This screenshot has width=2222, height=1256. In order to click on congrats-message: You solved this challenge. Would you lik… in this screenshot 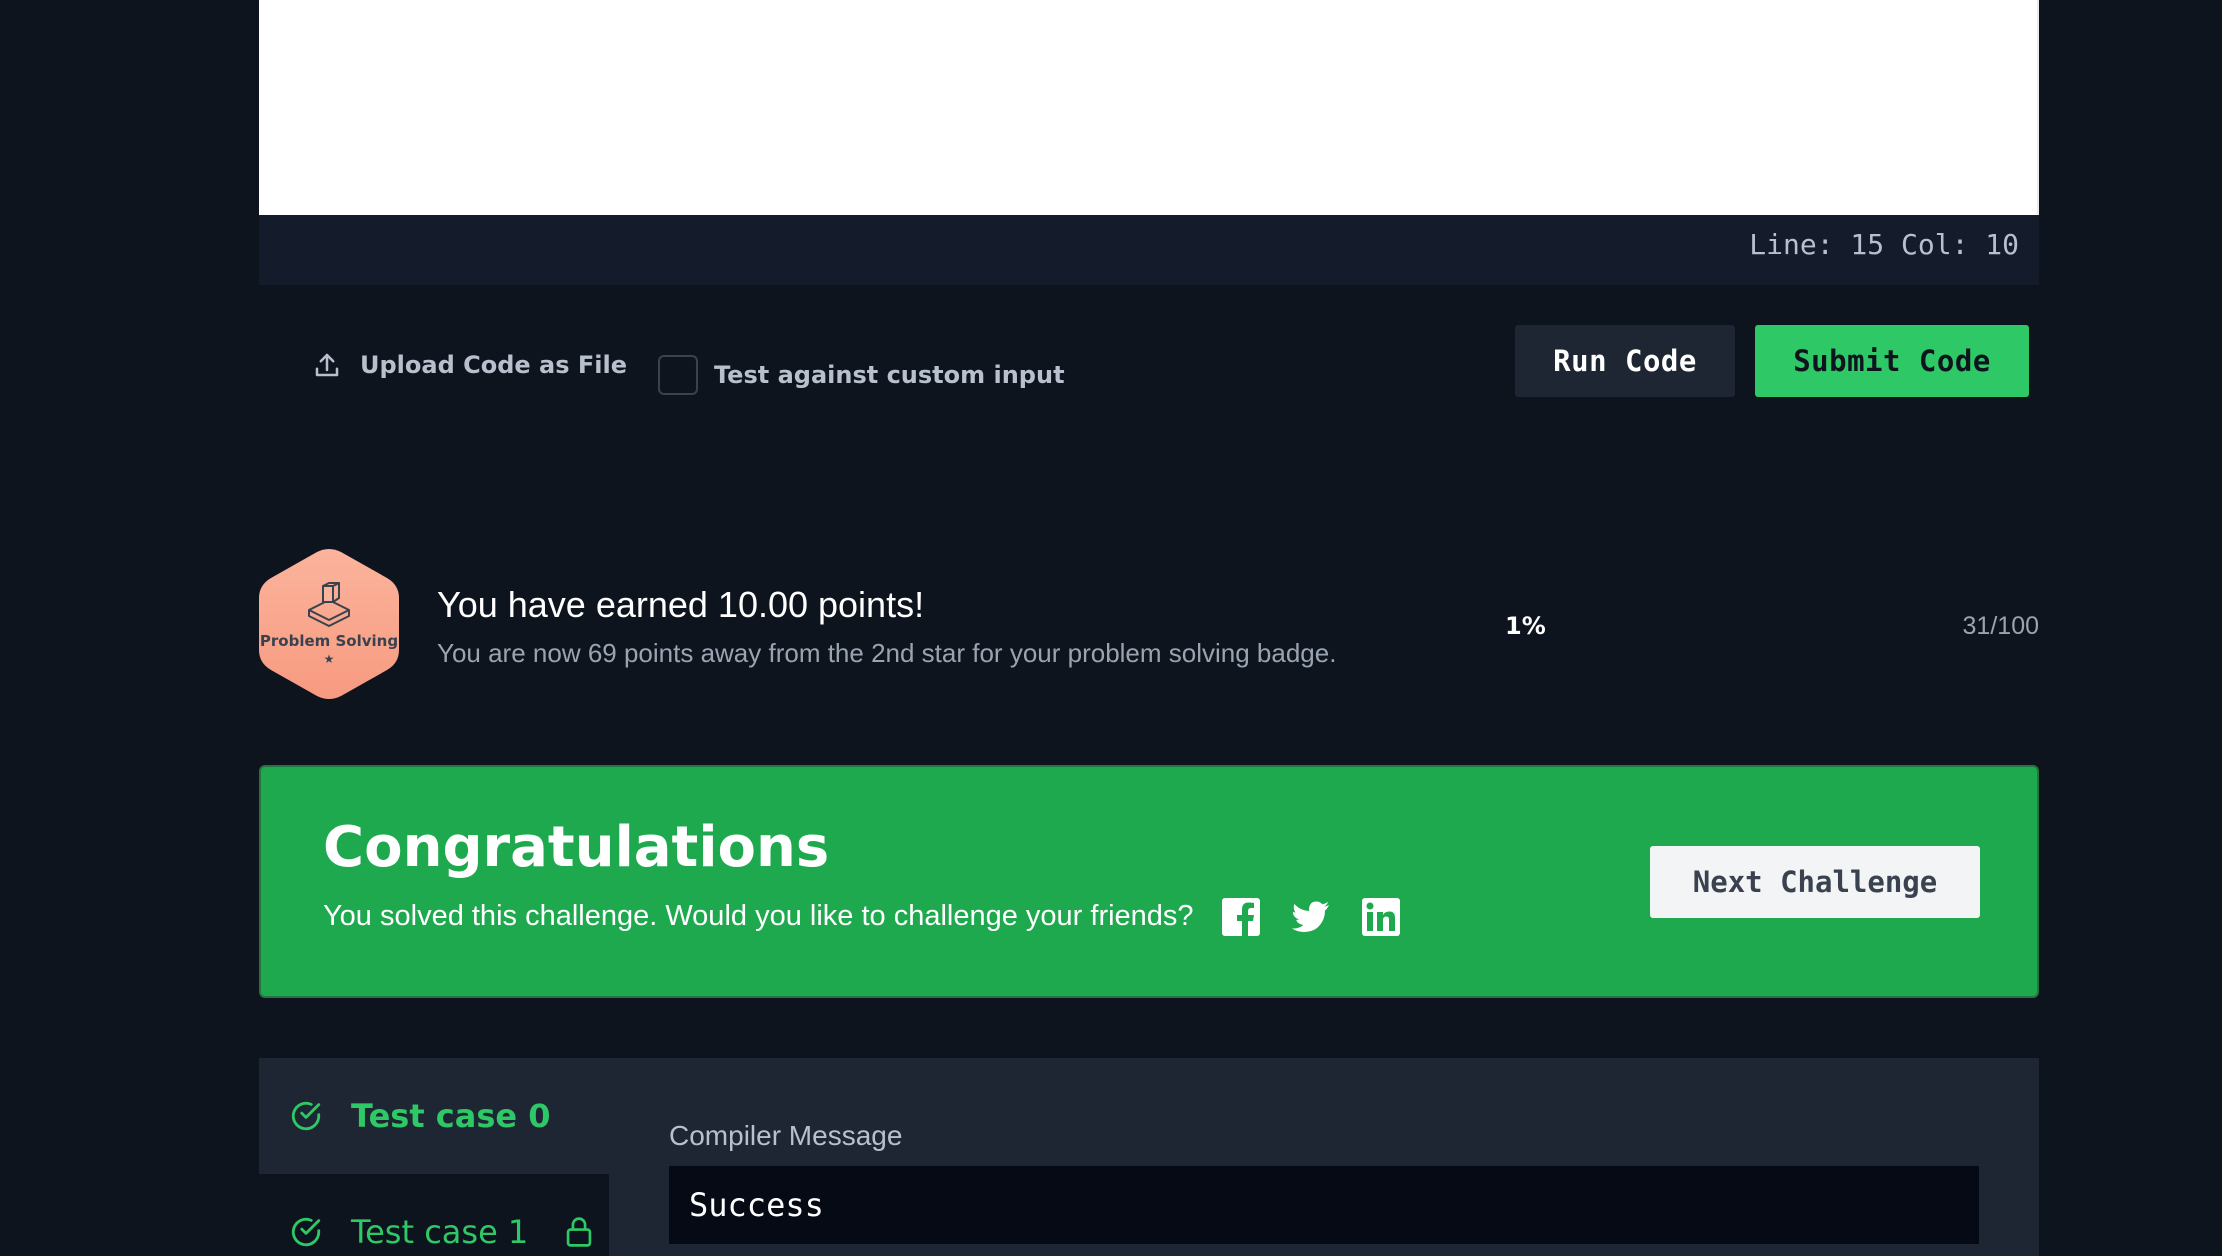, I will do `click(758, 916)`.